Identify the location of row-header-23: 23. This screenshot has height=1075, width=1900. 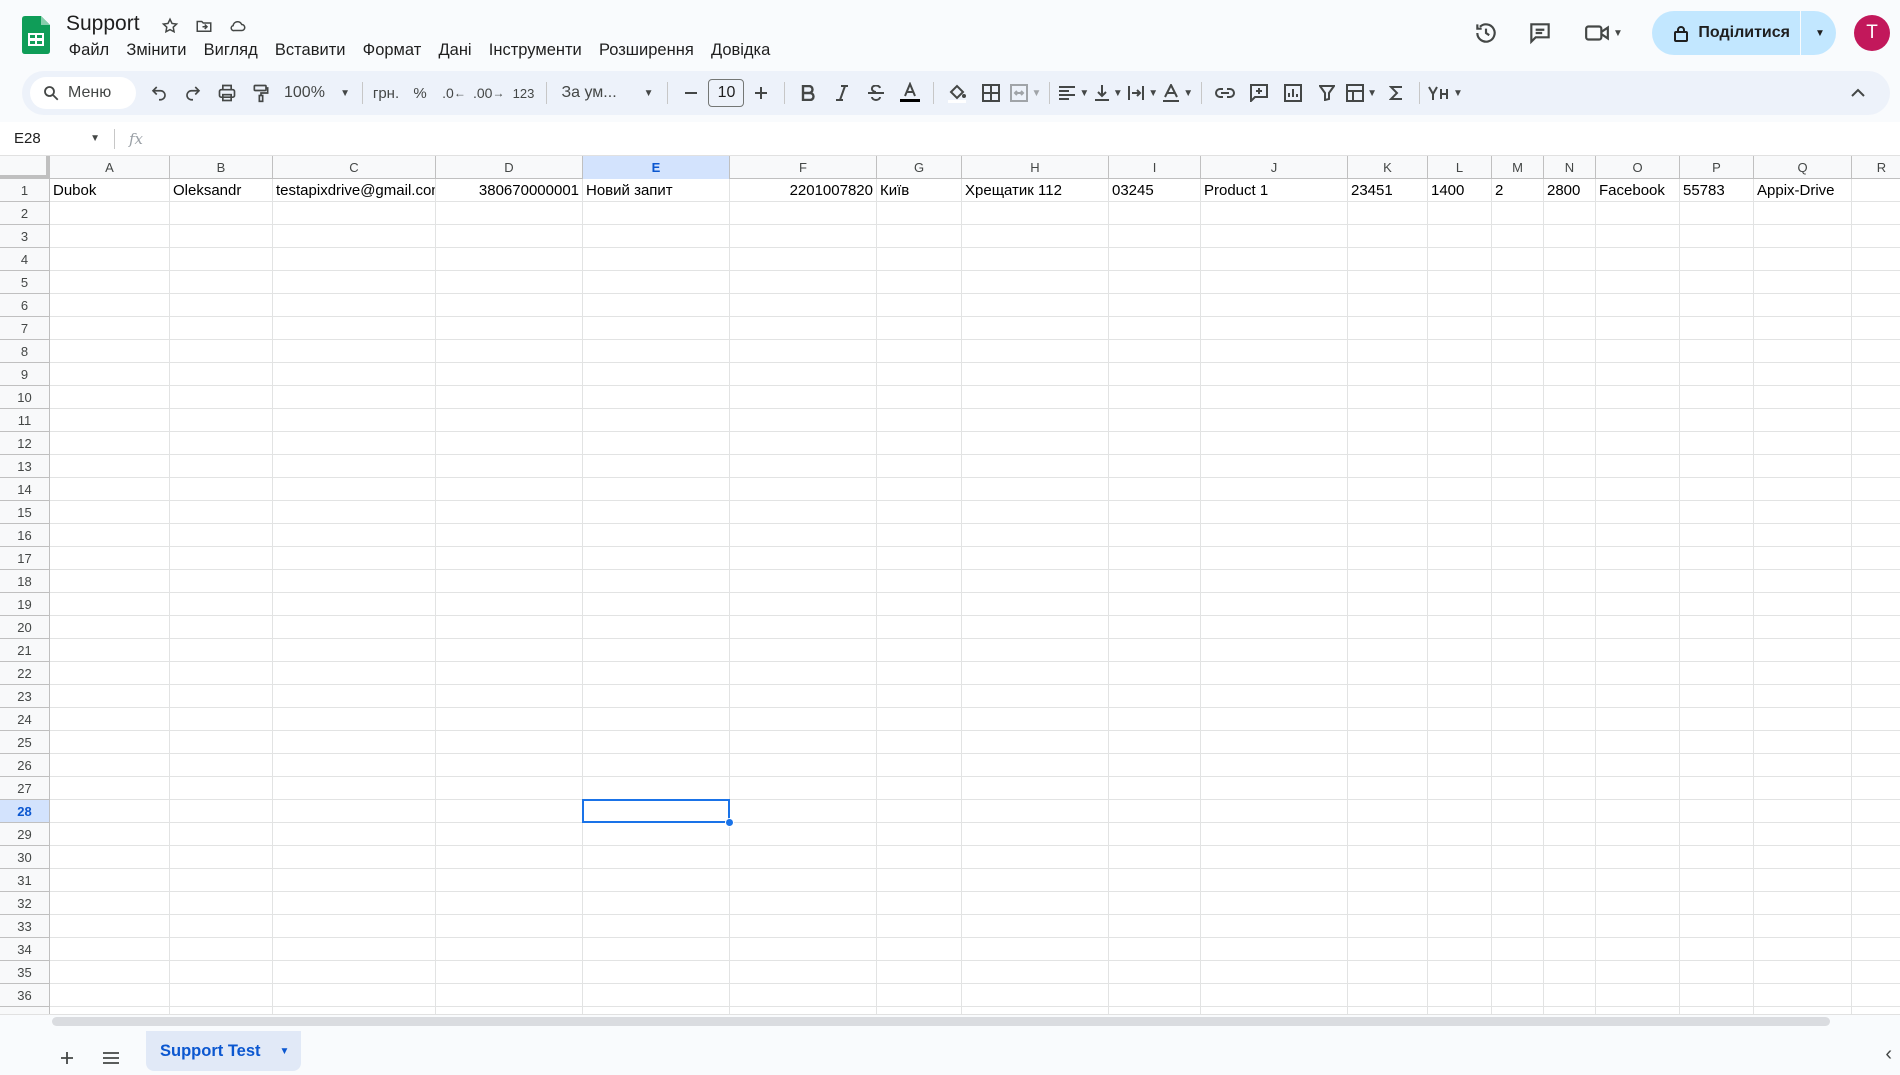
(25, 696).